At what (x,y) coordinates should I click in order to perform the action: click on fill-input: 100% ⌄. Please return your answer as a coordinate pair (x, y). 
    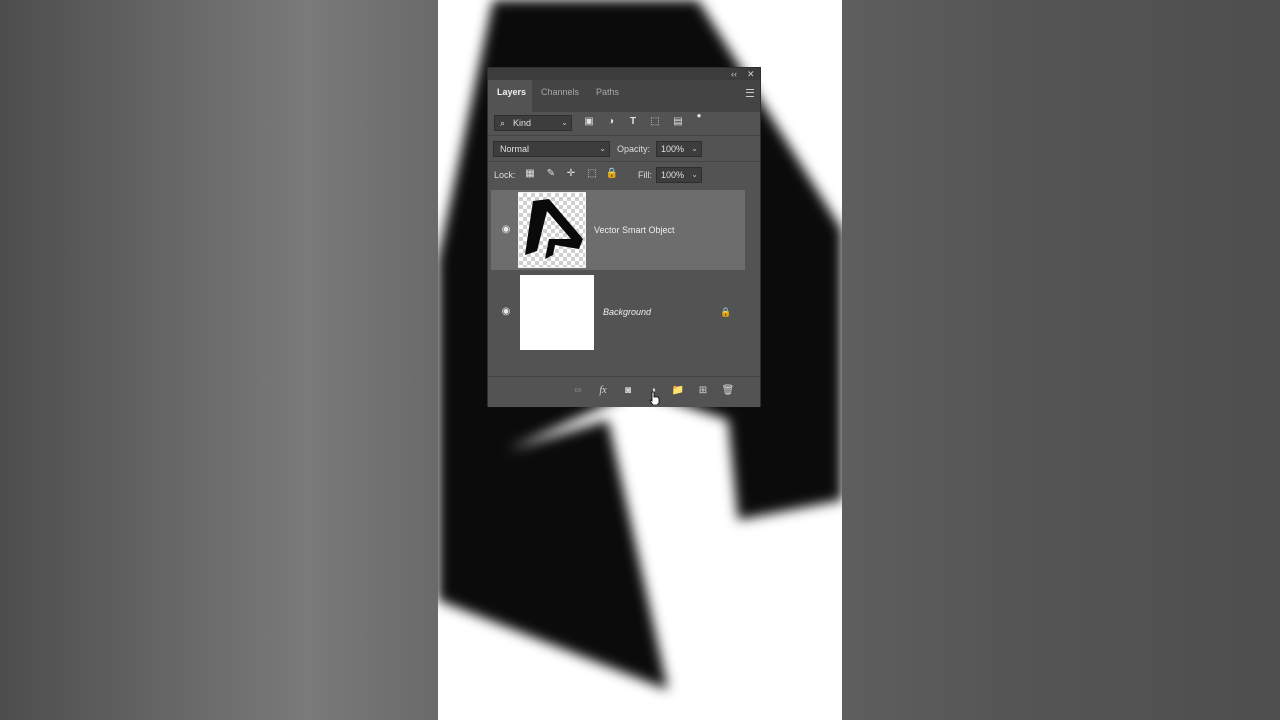
    Looking at the image, I should click on (679, 175).